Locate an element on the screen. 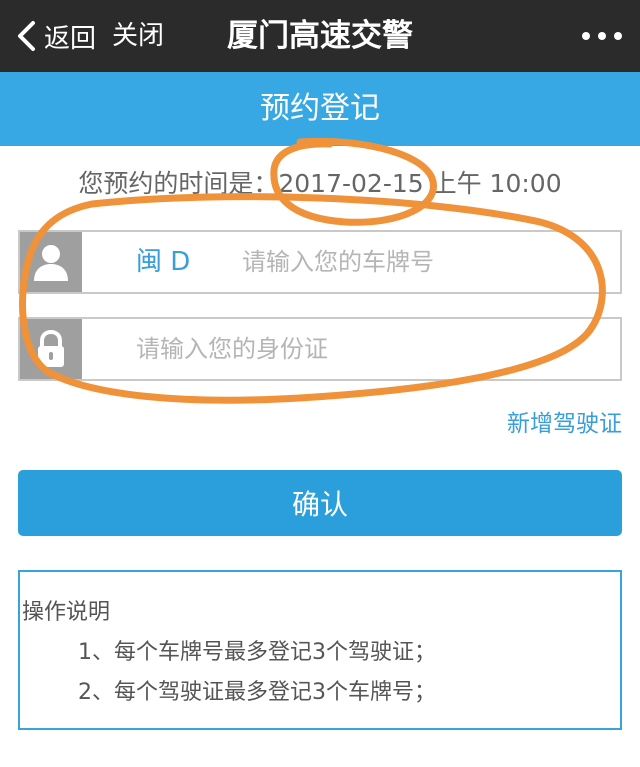  plate-number-input is located at coordinates (427, 262).